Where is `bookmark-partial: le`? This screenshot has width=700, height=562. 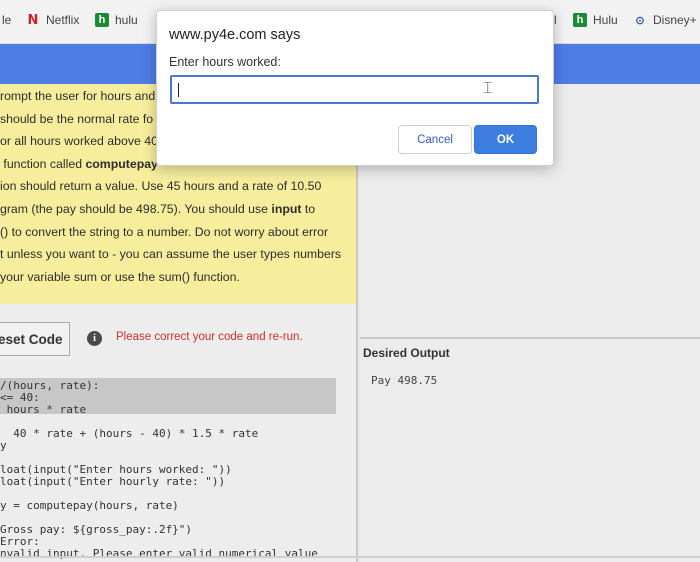
bookmark-partial: le is located at coordinates (6, 20).